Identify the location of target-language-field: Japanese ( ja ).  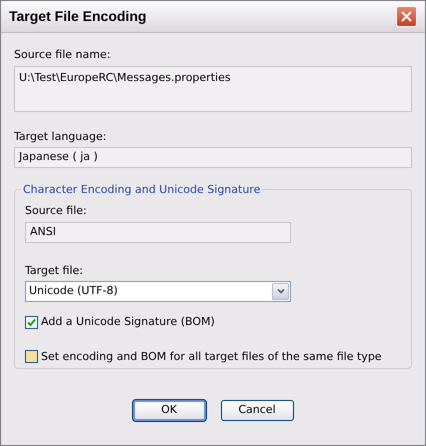
(213, 157).